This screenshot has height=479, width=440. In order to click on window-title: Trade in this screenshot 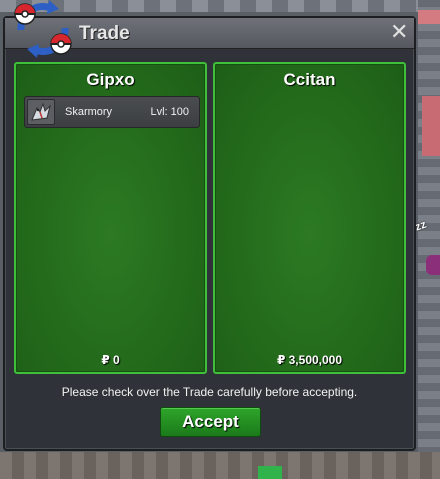, I will do `click(104, 33)`.